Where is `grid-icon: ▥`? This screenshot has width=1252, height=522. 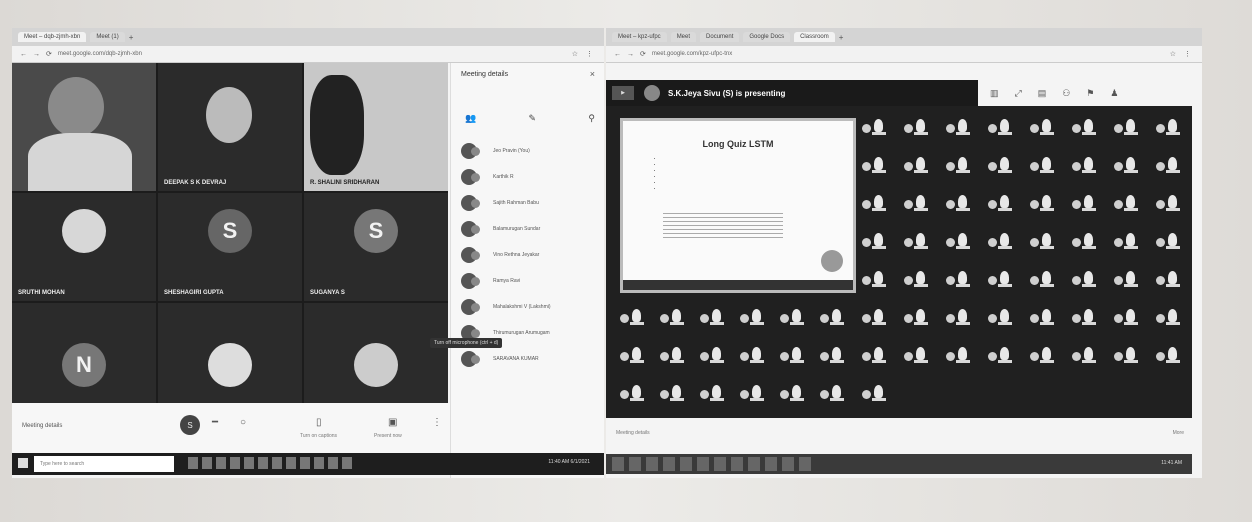
grid-icon: ▥ is located at coordinates (994, 93).